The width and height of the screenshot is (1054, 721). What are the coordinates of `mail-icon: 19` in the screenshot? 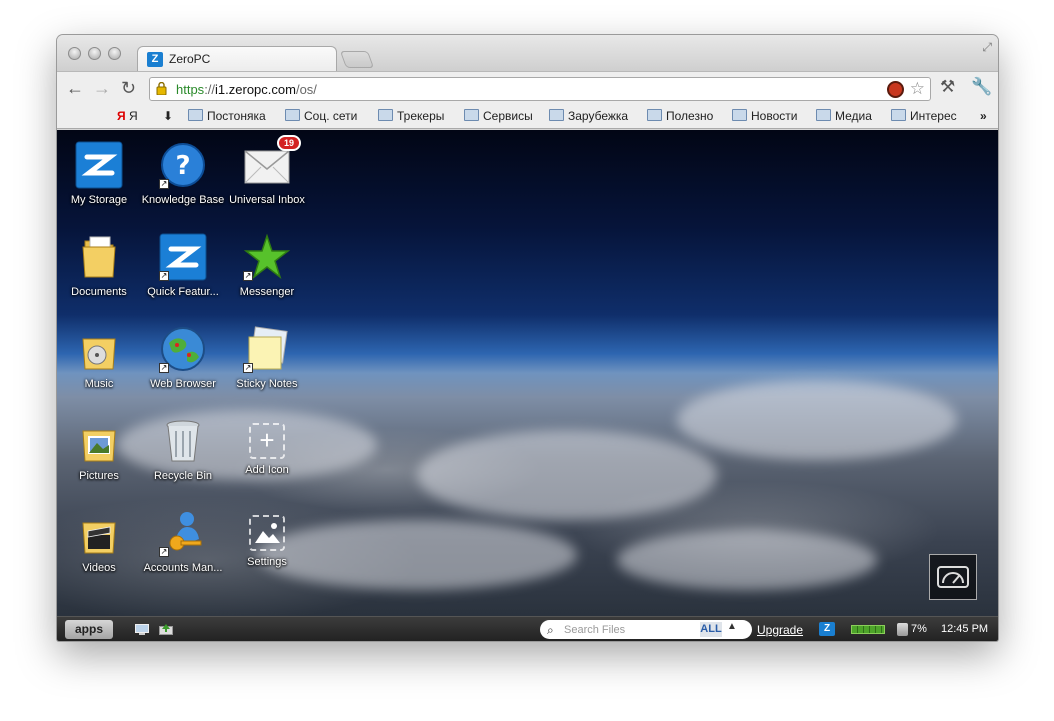 It's located at (272, 162).